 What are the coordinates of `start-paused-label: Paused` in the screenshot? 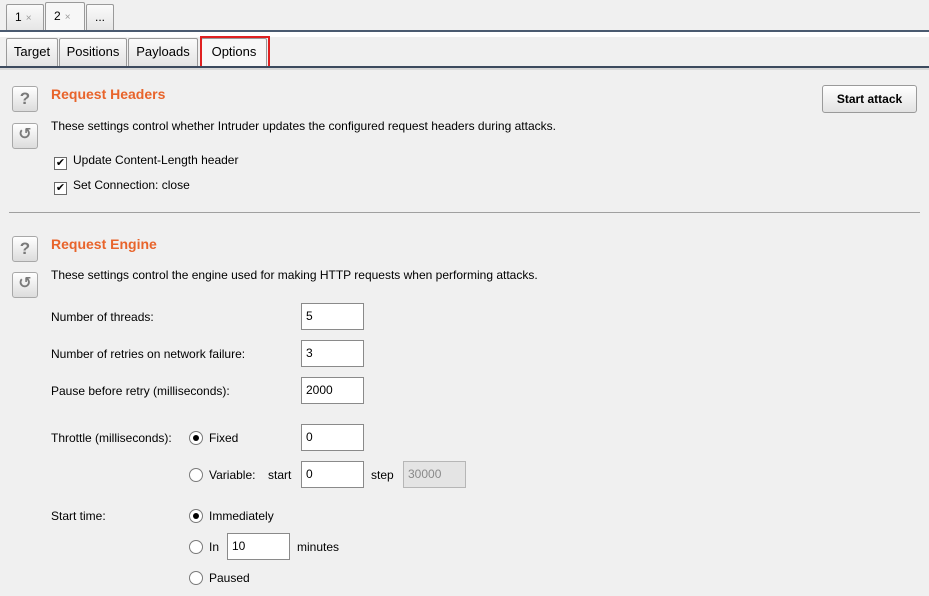 It's located at (229, 578).